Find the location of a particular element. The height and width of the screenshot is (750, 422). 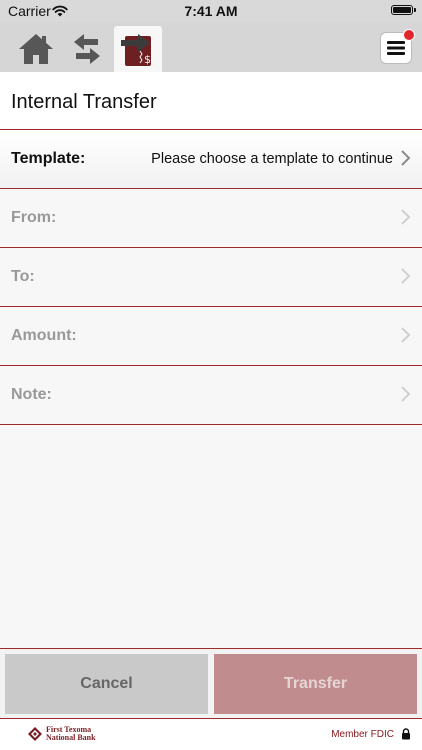

battery-icon is located at coordinates (403, 10).